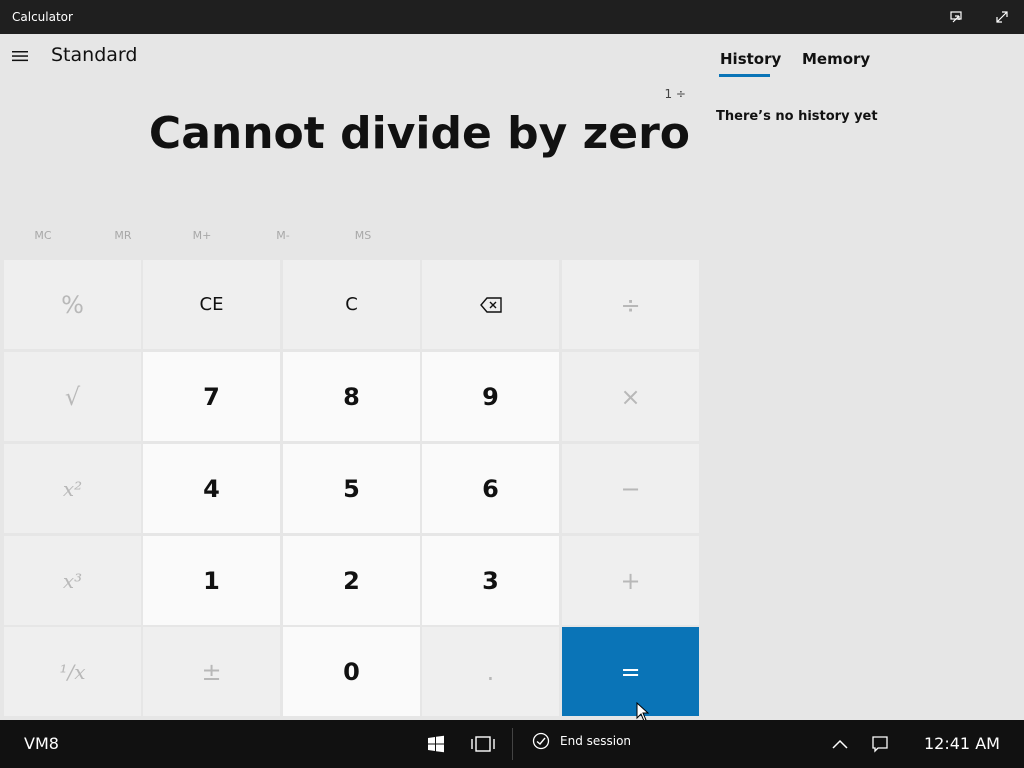 Image resolution: width=1024 pixels, height=768 pixels. I want to click on hamburger-icon, so click(20, 56).